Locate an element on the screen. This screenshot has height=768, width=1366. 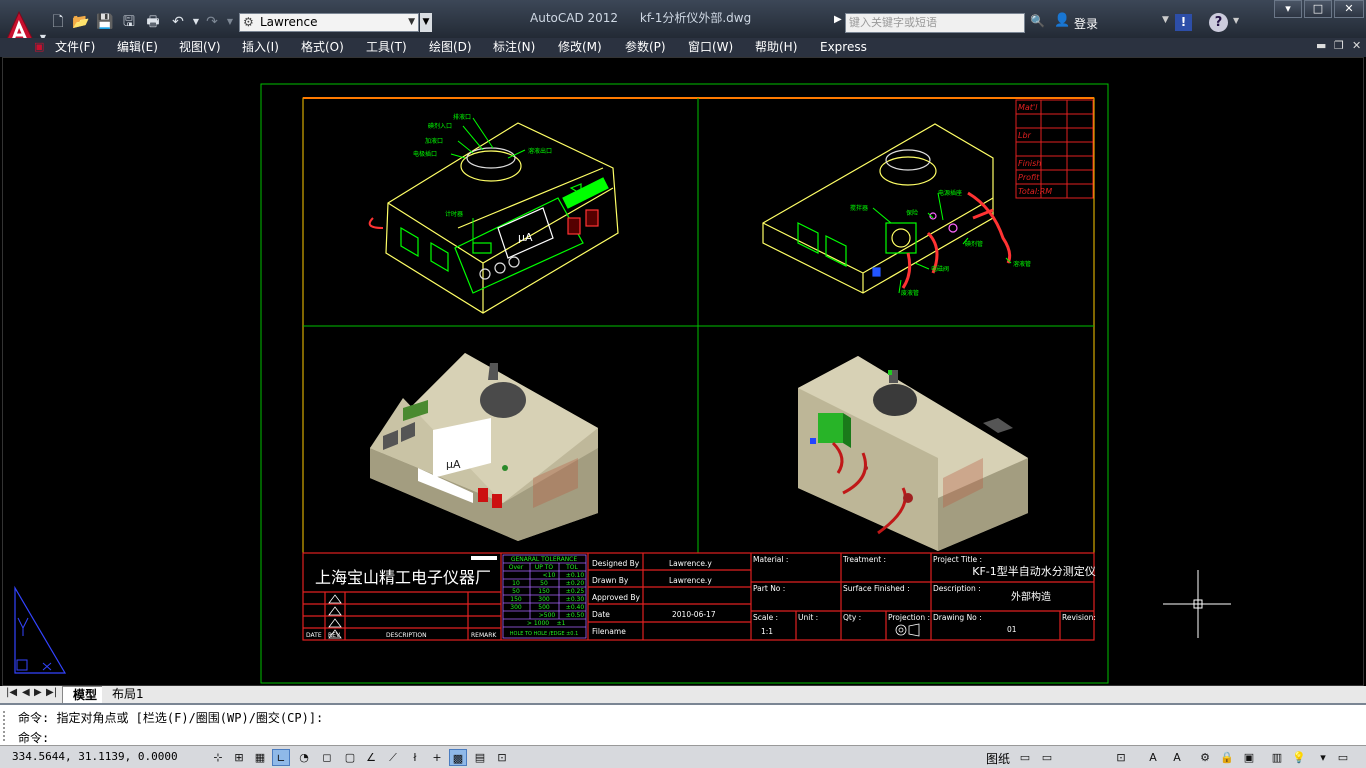
tolerance-cell: <10 is located at coordinates (549, 575).